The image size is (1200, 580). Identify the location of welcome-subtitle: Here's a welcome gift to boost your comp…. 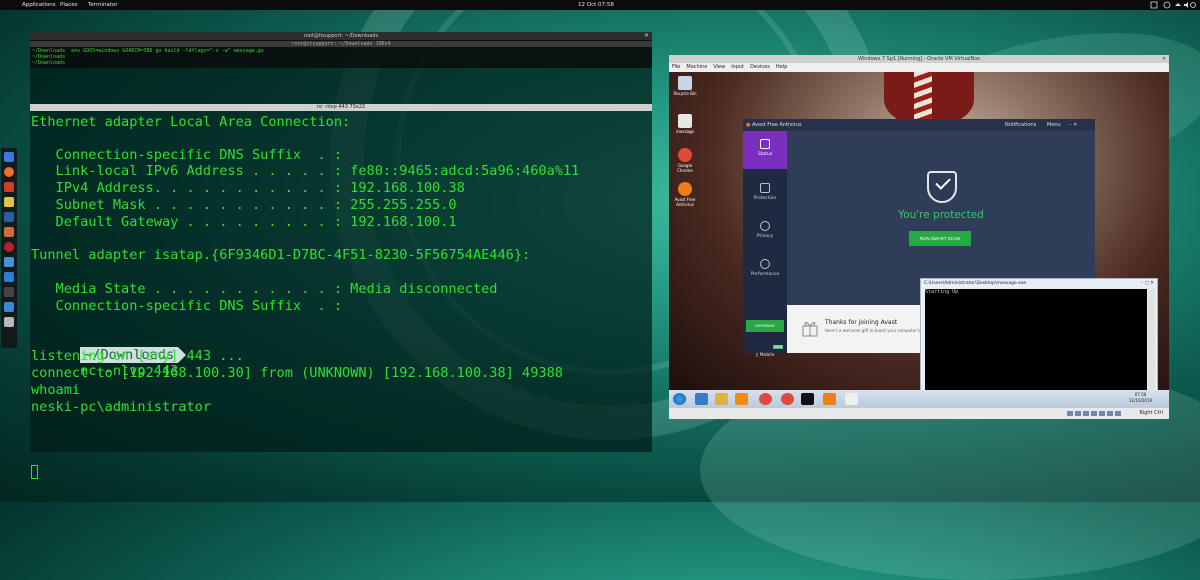
(872, 330).